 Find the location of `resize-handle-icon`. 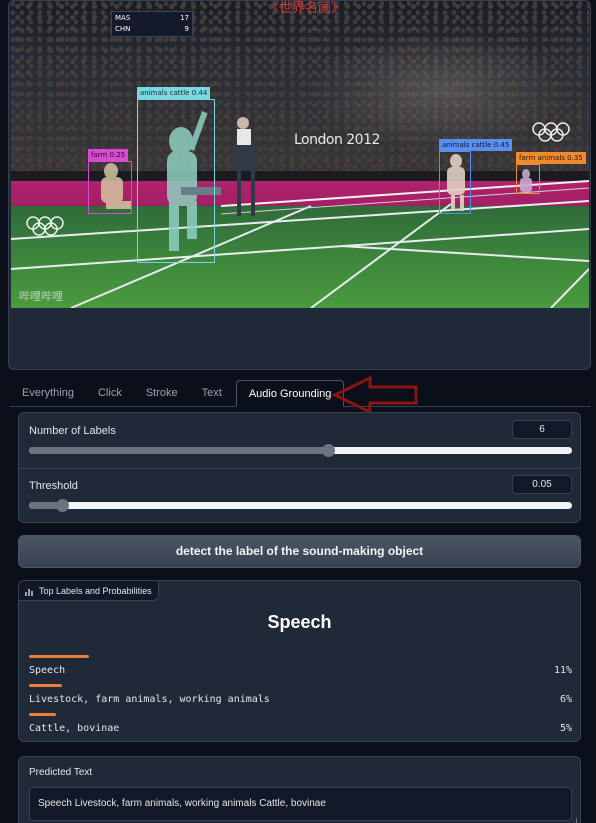

resize-handle-icon is located at coordinates (574, 820).